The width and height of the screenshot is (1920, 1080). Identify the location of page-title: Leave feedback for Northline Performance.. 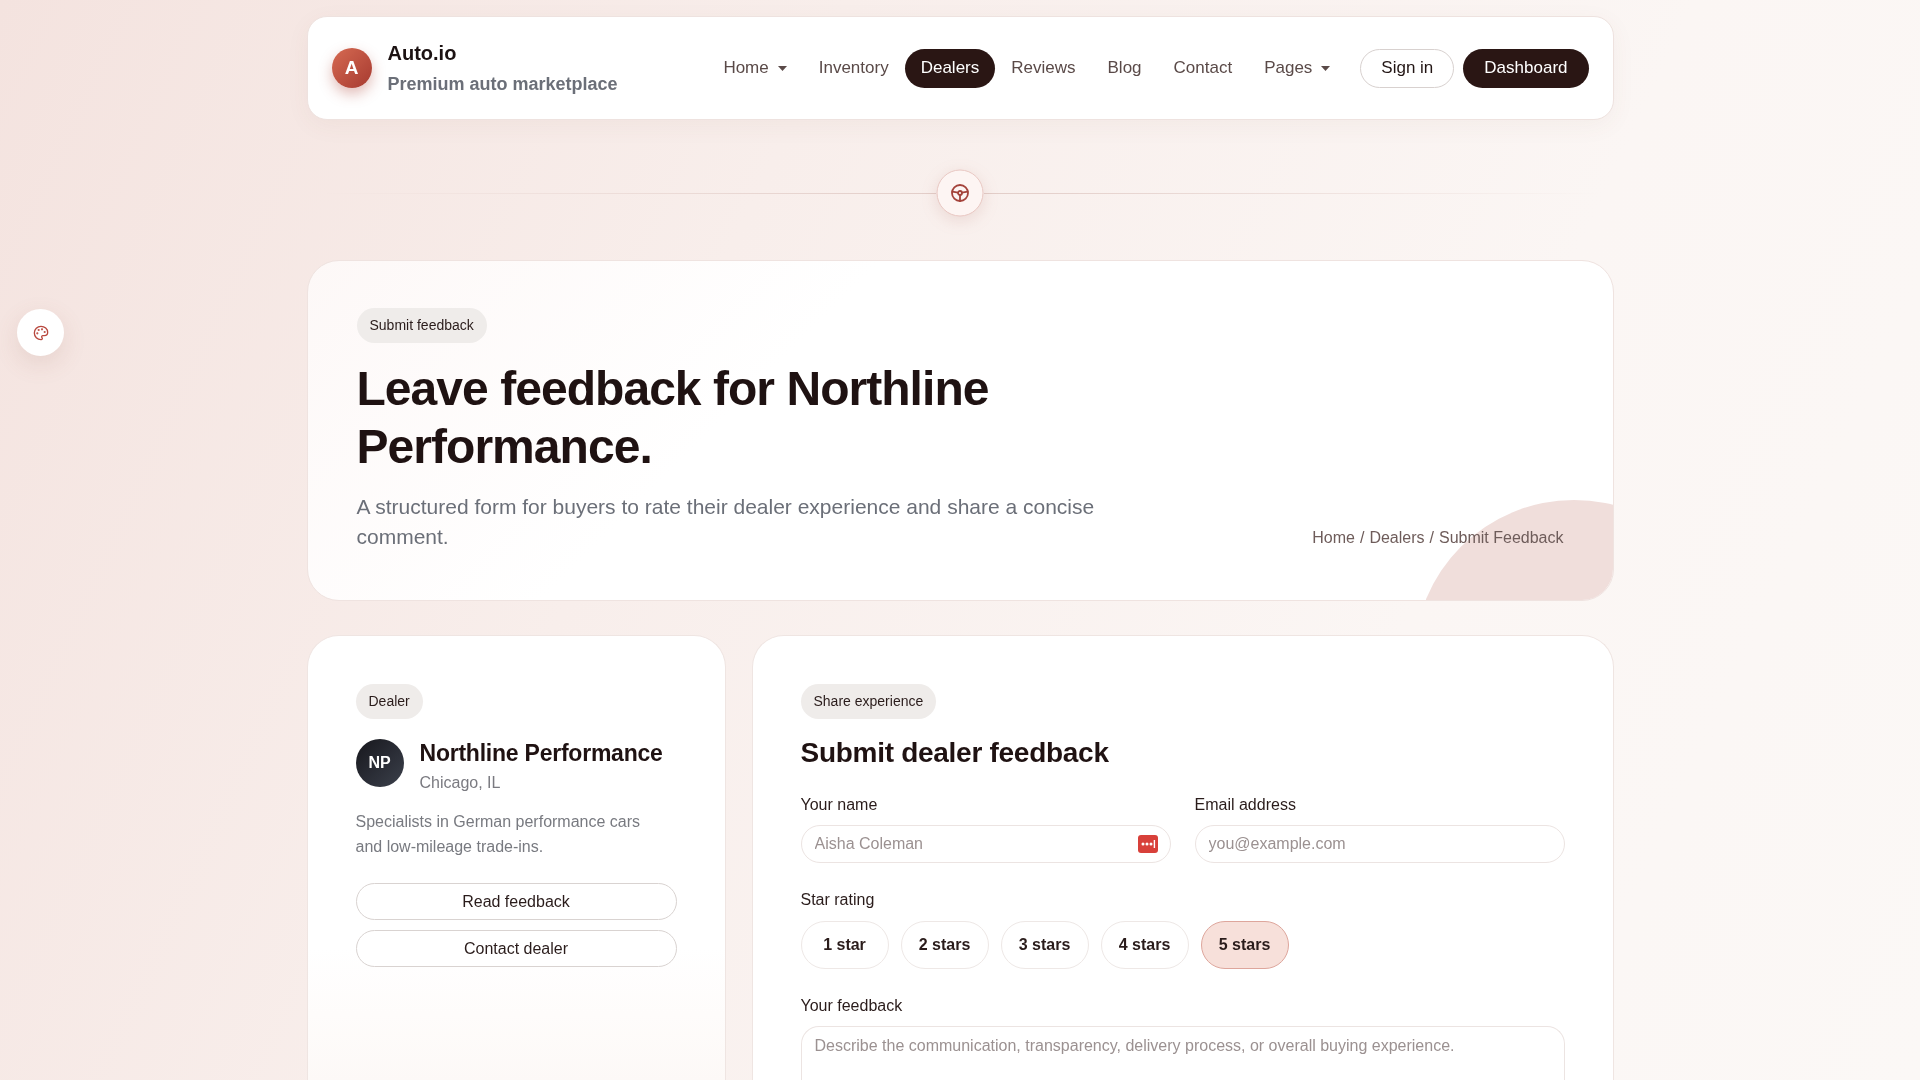
(673, 418).